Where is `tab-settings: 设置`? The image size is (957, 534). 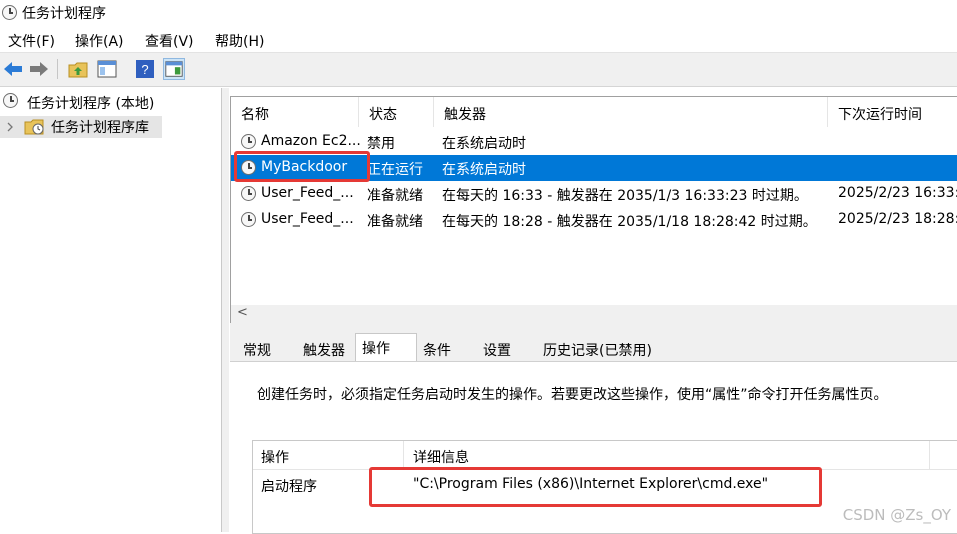 tab-settings: 设置 is located at coordinates (497, 350).